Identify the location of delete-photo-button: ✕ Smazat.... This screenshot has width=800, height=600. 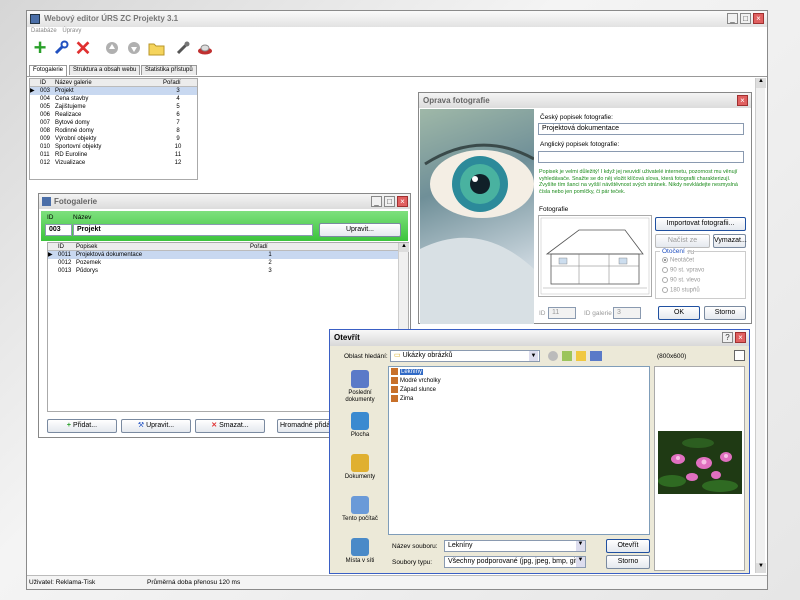
(230, 426).